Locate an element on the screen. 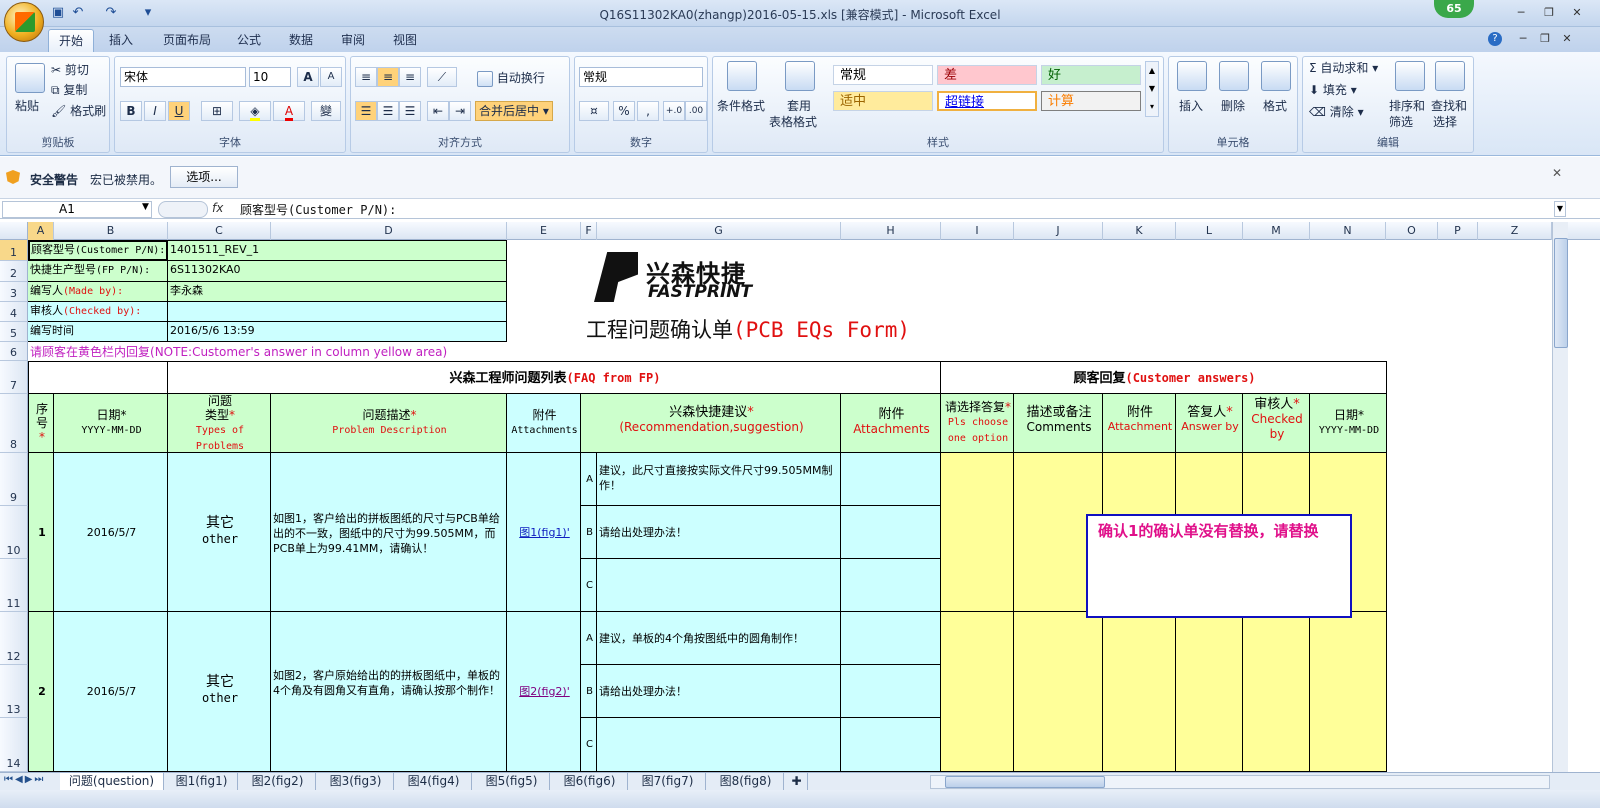 The height and width of the screenshot is (808, 1600). header-attach3: 附件 Attachment is located at coordinates (1139, 423).